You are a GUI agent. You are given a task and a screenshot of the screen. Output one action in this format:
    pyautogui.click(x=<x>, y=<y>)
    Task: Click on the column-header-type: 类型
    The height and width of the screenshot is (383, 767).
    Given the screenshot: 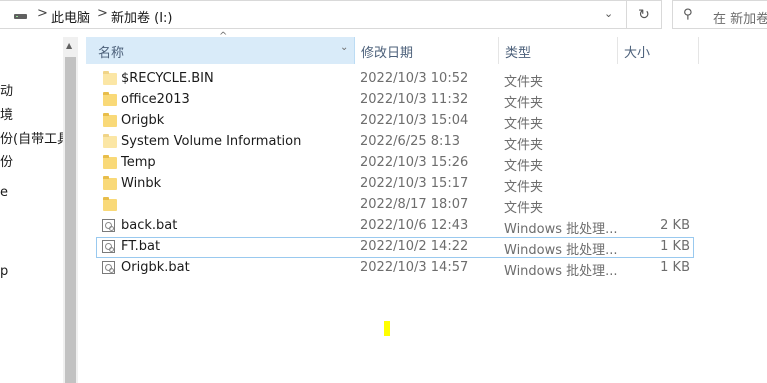 What is the action you would take?
    pyautogui.click(x=558, y=50)
    